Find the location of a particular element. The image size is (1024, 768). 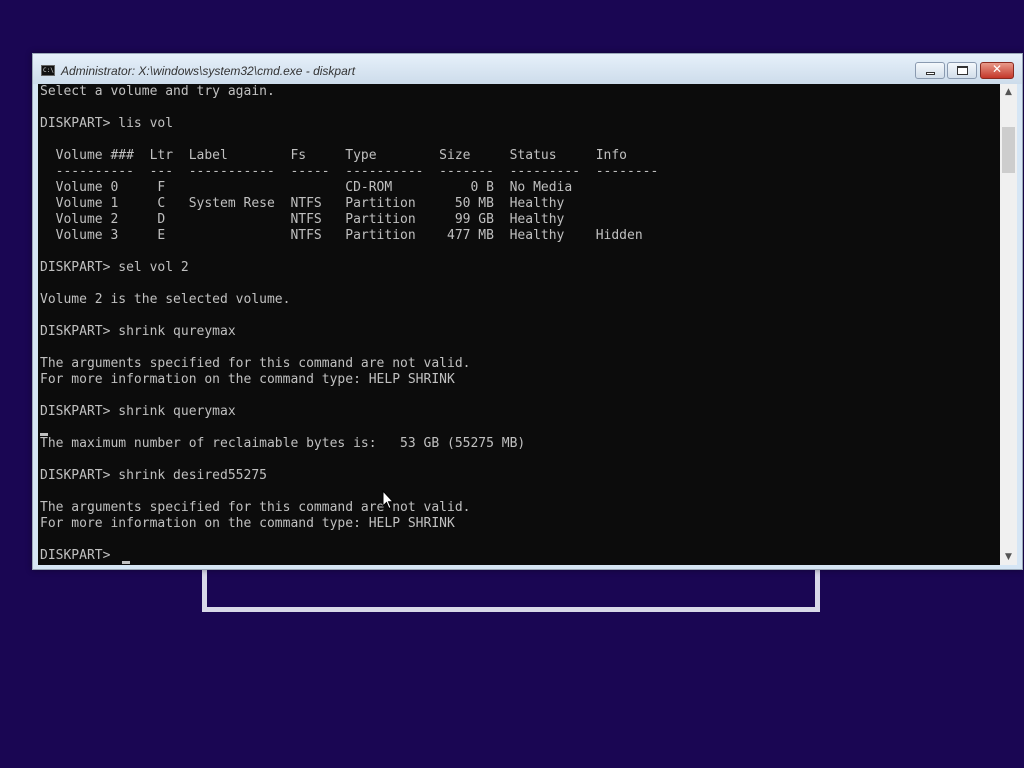

console-line: DISKPART> lis vol is located at coordinates (107, 123).